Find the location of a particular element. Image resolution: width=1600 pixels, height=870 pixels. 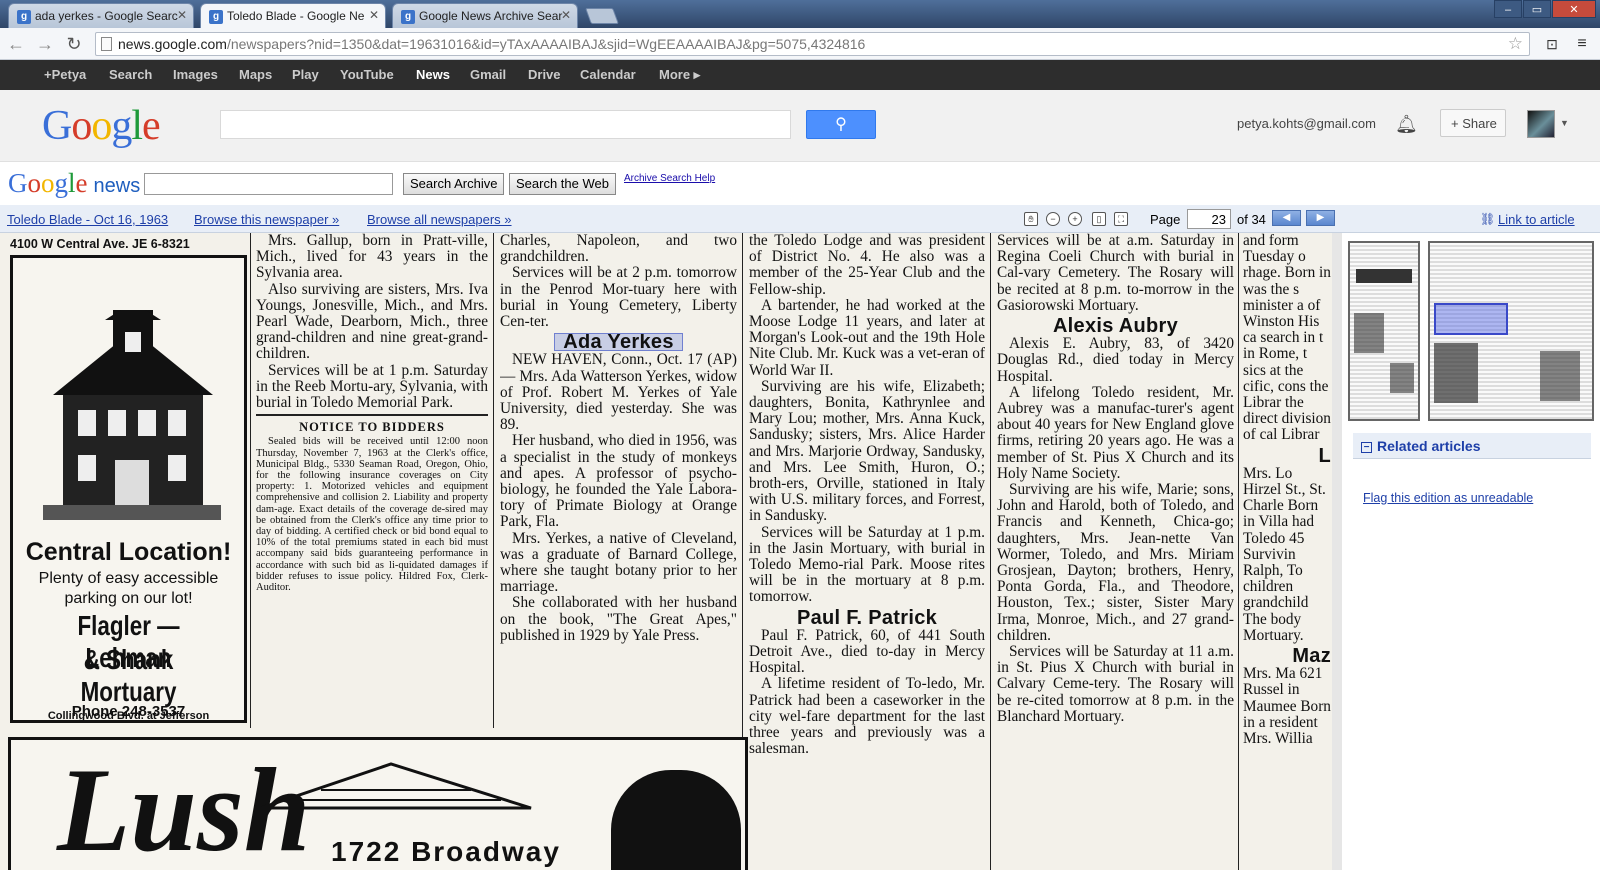

next-page-button: ▶ is located at coordinates (1320, 218).